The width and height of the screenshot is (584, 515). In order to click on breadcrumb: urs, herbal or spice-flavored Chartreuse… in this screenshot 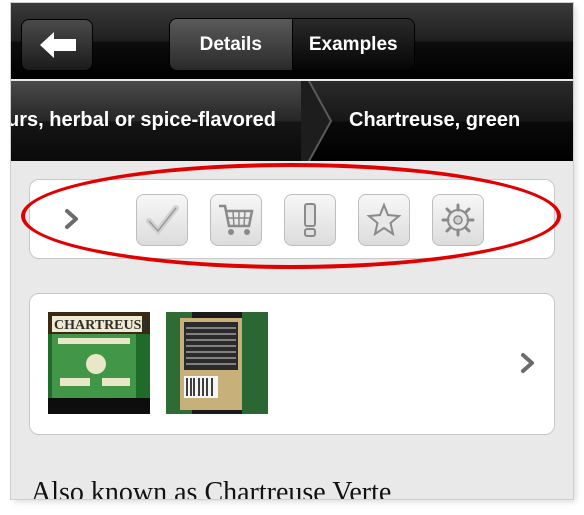, I will do `click(292, 121)`.